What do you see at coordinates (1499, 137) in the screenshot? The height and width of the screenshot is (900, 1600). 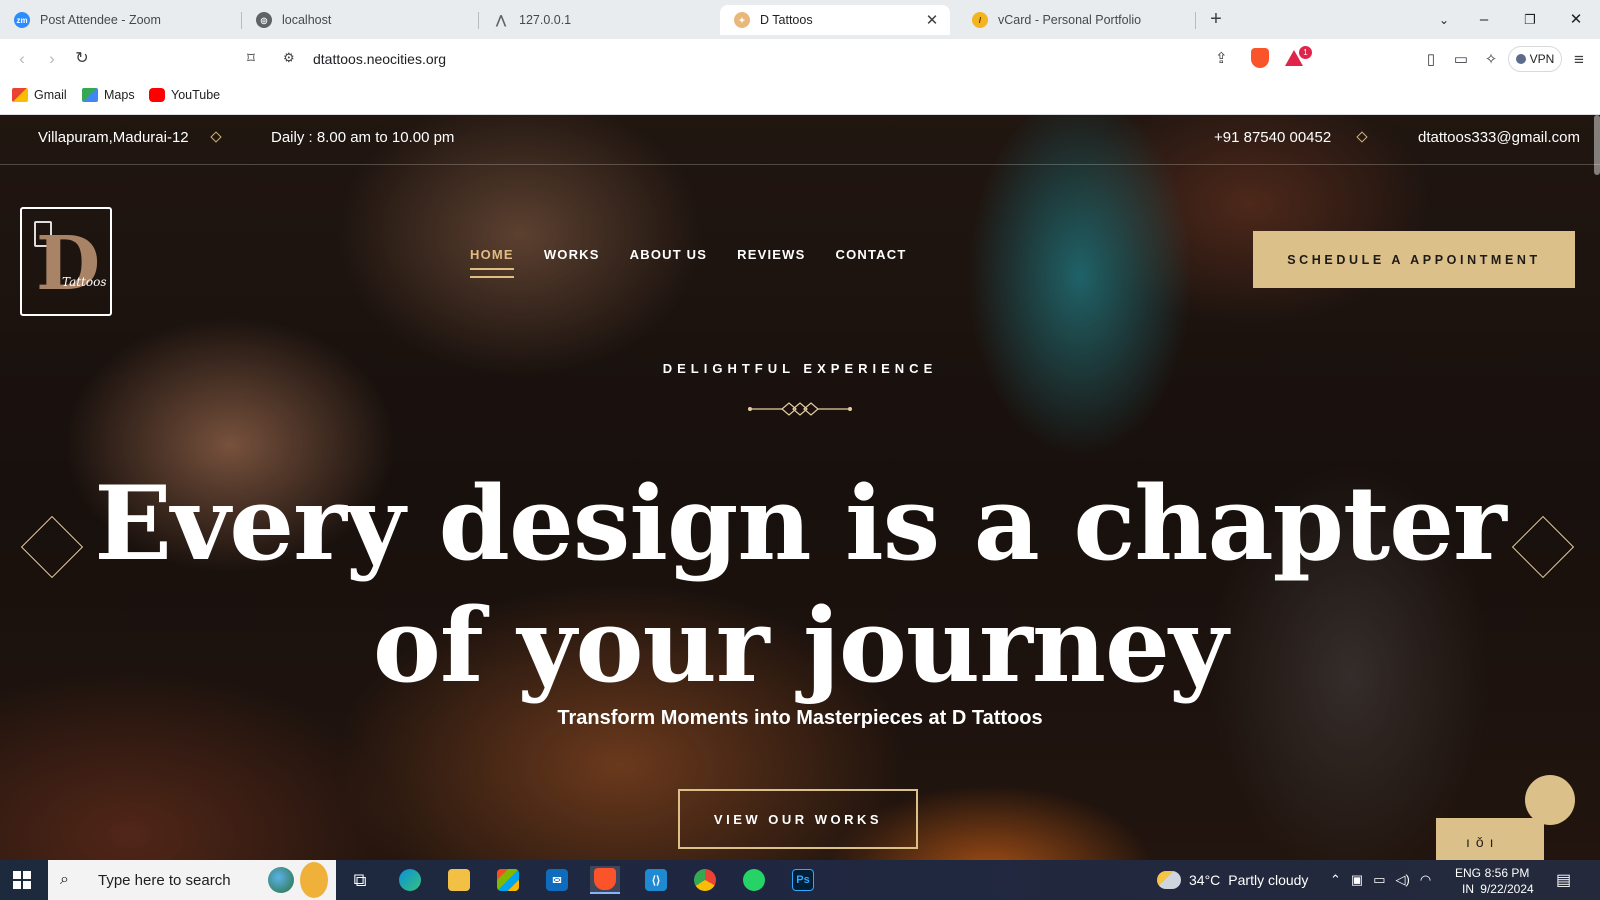 I see `email-text: dtattoos333@gmail.com` at bounding box center [1499, 137].